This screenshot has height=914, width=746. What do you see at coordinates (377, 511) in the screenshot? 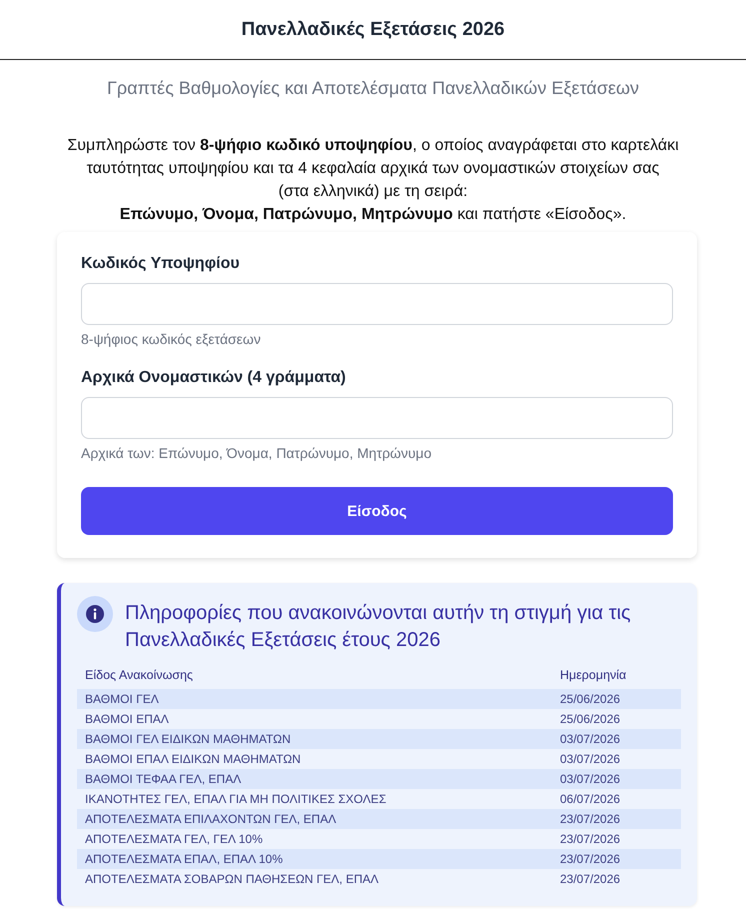
I see `login-button: Είσοδος` at bounding box center [377, 511].